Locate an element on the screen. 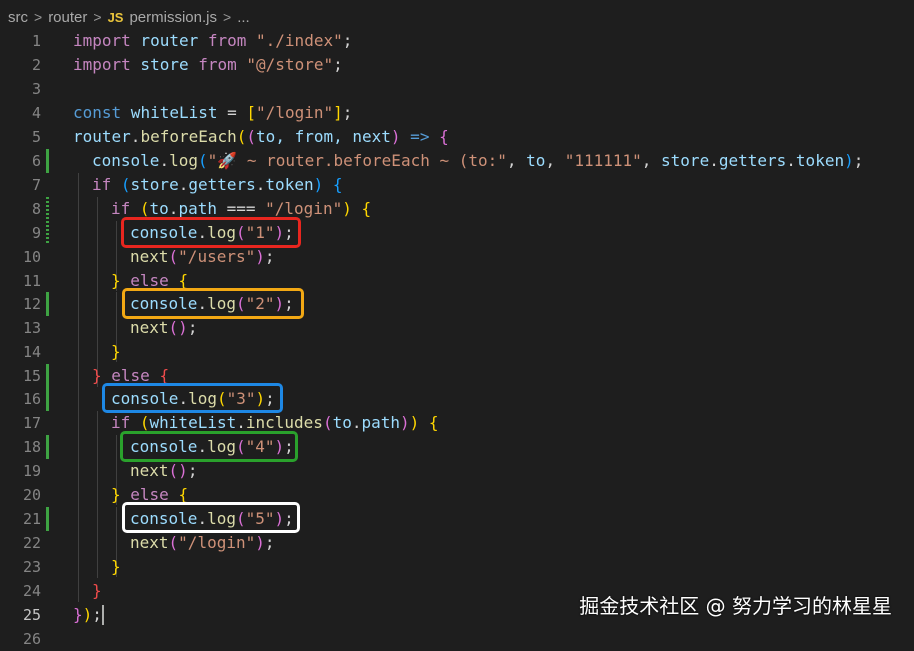 Image resolution: width=914 pixels, height=651 pixels. parameters: to, from, next is located at coordinates (323, 136).